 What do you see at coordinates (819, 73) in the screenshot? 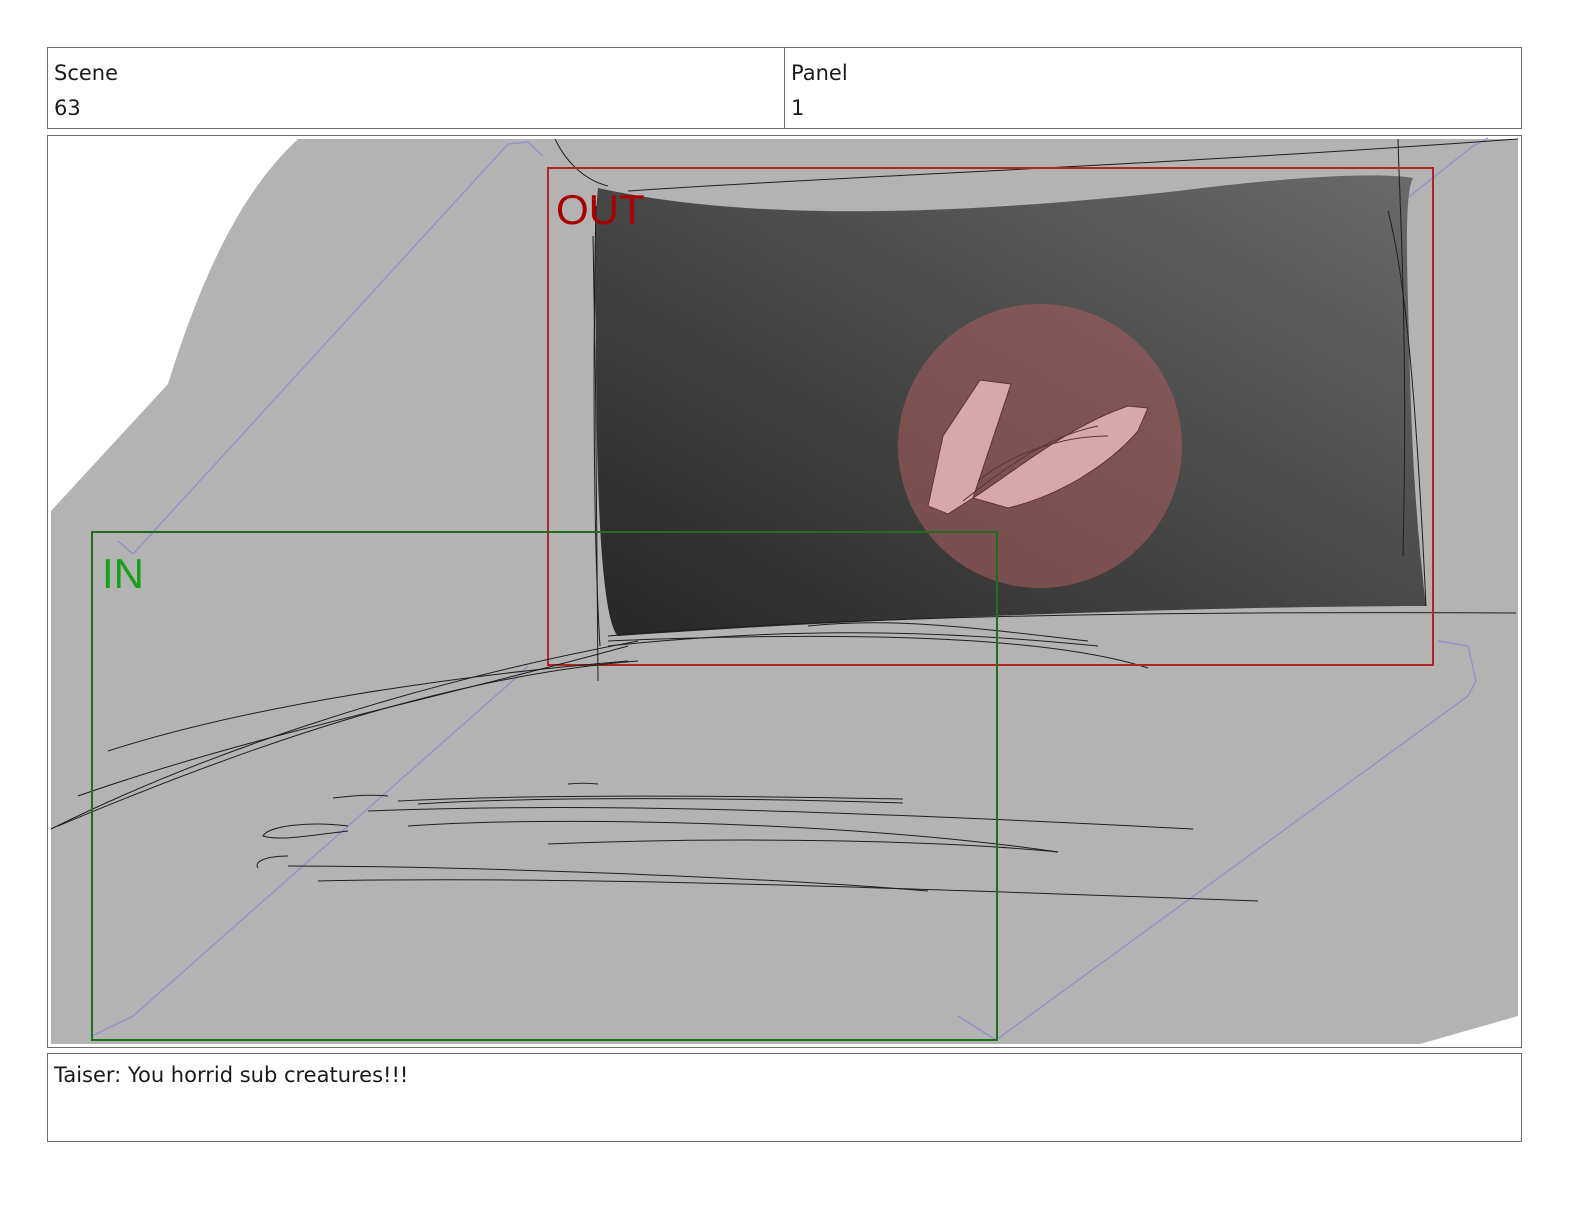
I see `panel-label: Panel` at bounding box center [819, 73].